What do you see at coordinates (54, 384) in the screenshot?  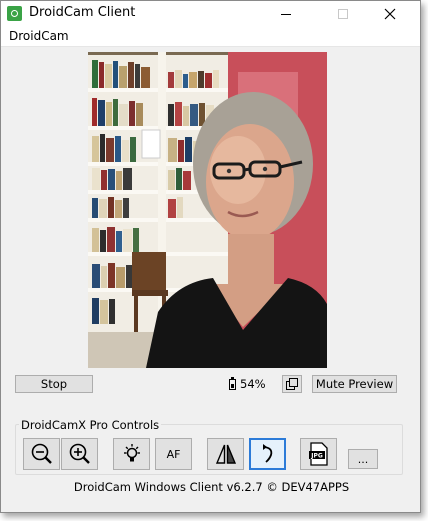 I see `stop-button: Stop` at bounding box center [54, 384].